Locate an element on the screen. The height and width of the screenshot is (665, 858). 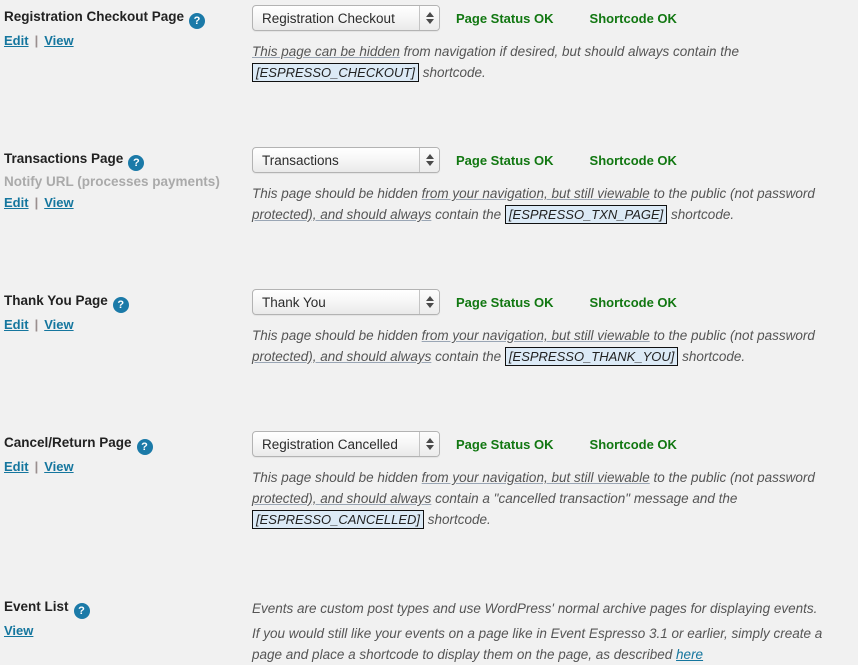
event-list-title-text: Event List is located at coordinates (36, 606).